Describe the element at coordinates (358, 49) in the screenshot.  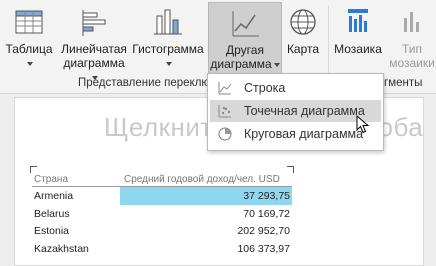
I see `mosaic-label: Мозаика` at that location.